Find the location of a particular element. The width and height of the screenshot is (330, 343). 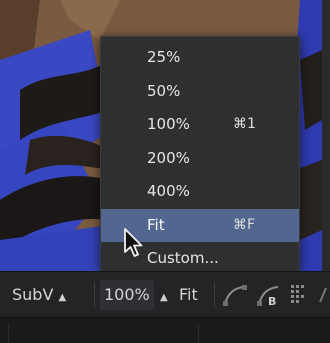

menu-item-label: 50% is located at coordinates (164, 90).